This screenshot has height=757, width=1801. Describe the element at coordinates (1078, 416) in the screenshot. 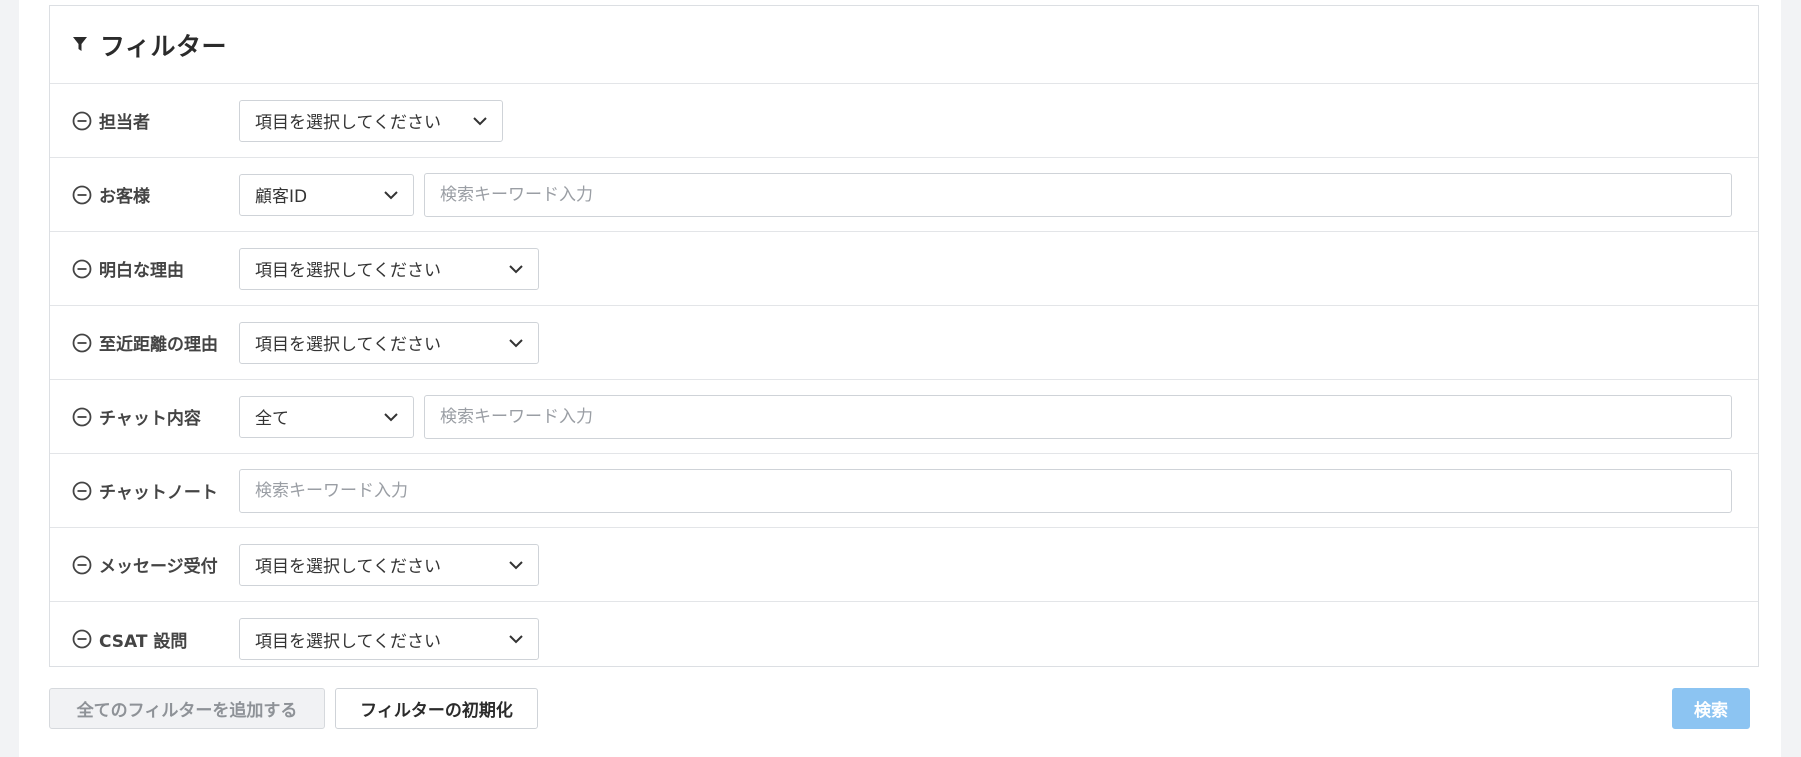

I see `chat-content-search-input` at that location.